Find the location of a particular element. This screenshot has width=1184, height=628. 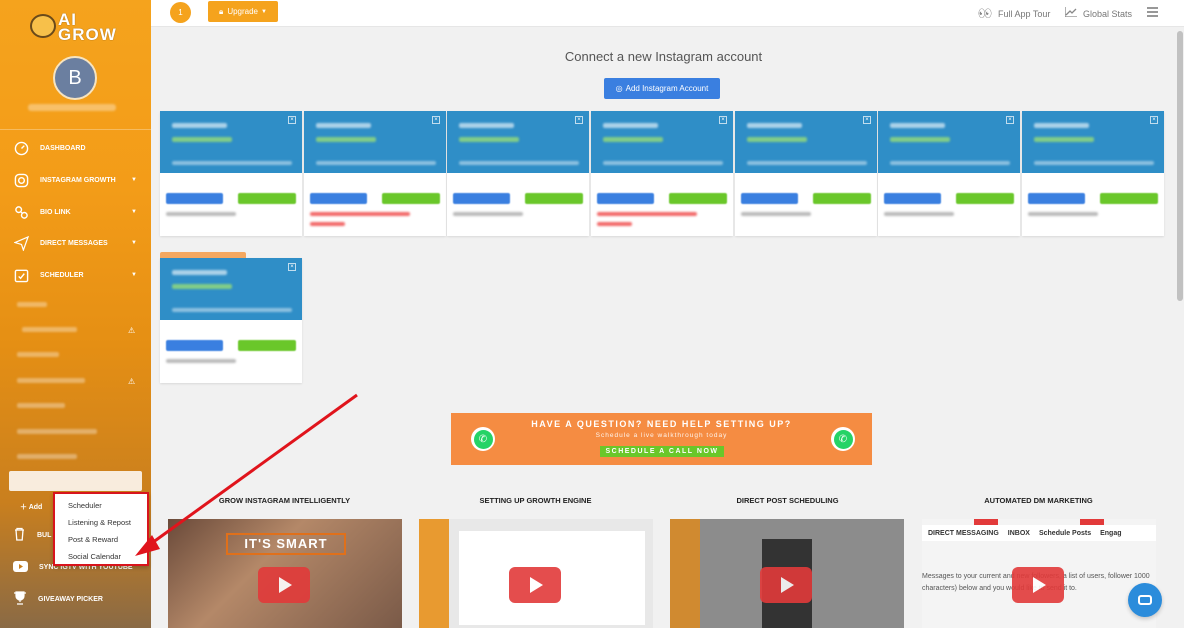

globe-icon is located at coordinates (43, 26).